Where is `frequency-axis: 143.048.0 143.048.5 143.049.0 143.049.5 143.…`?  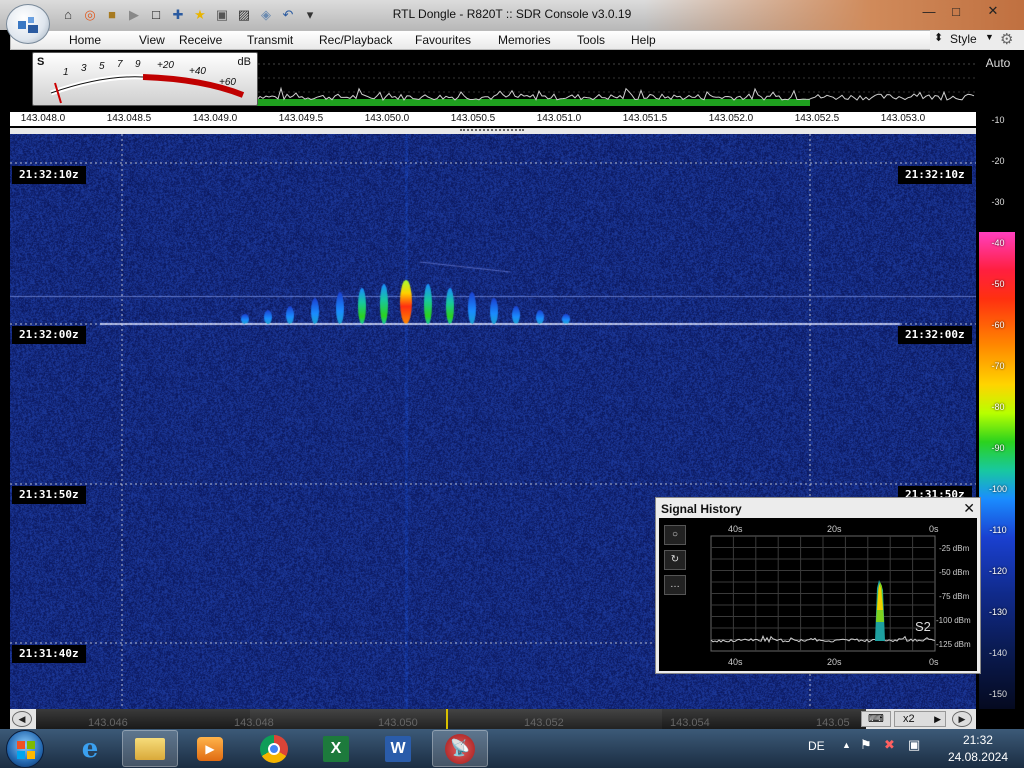 frequency-axis: 143.048.0 143.048.5 143.049.0 143.049.5 143.… is located at coordinates (493, 120).